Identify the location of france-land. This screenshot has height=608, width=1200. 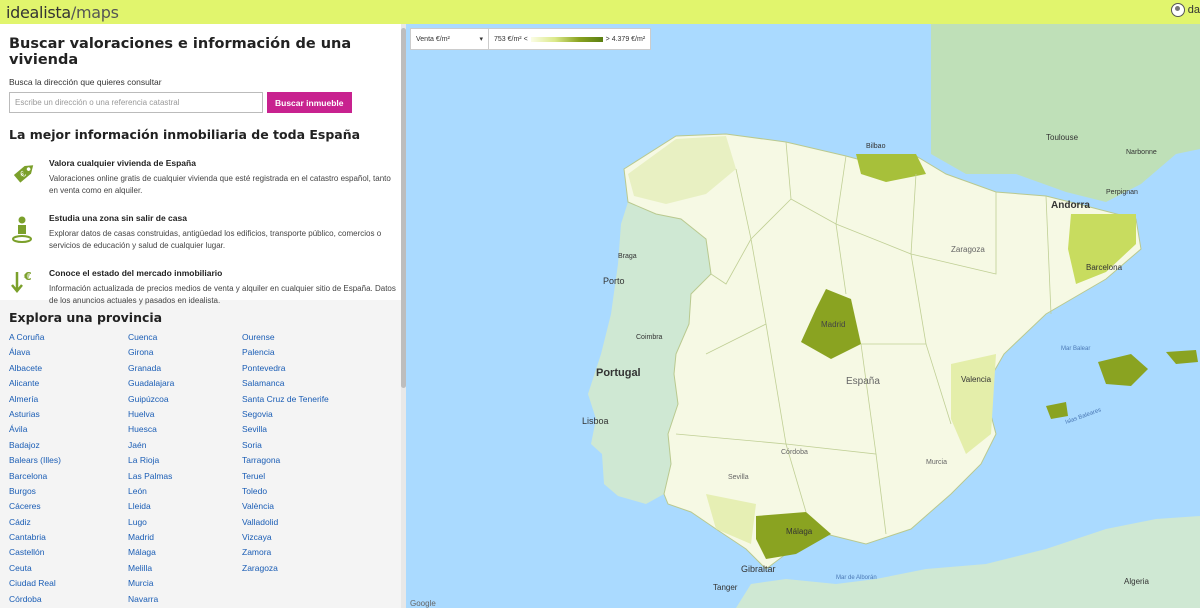
(1065, 113).